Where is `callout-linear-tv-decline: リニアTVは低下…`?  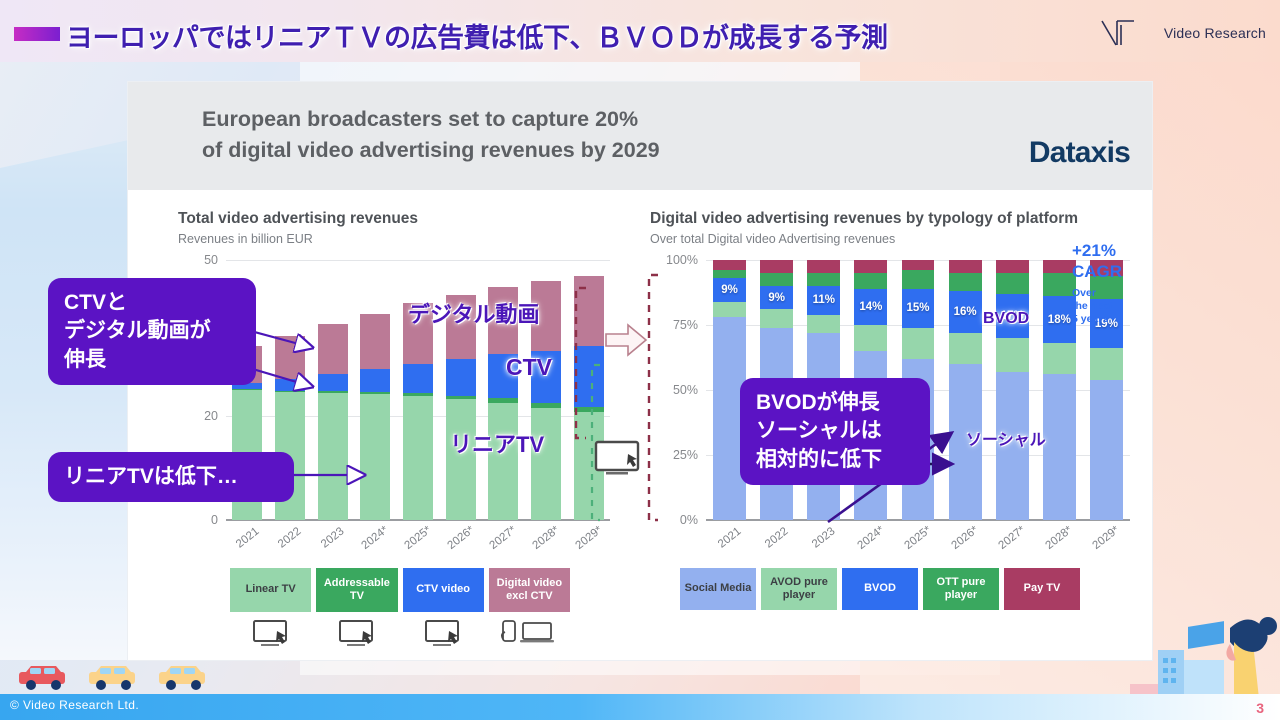
callout-linear-tv-decline: リニアTVは低下… is located at coordinates (171, 477).